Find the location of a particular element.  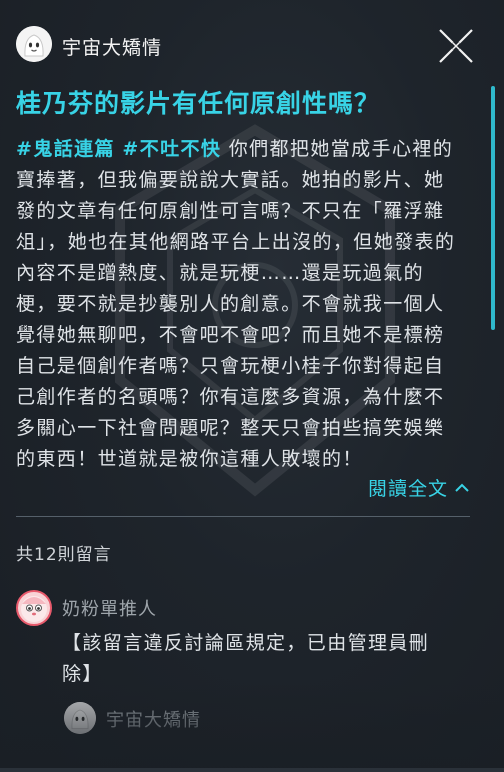

reply-author-name: 宇宙大矯情 is located at coordinates (153, 719).